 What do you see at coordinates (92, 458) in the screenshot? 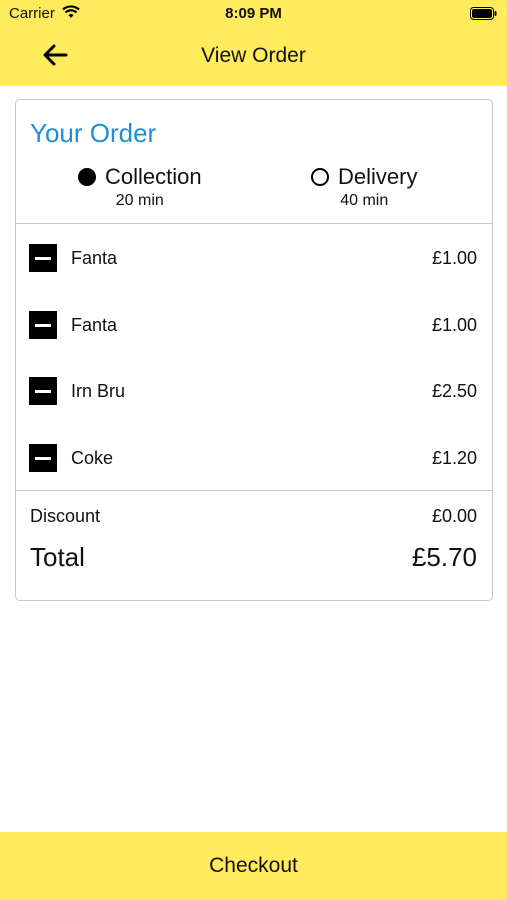
I see `item-name: Coke` at bounding box center [92, 458].